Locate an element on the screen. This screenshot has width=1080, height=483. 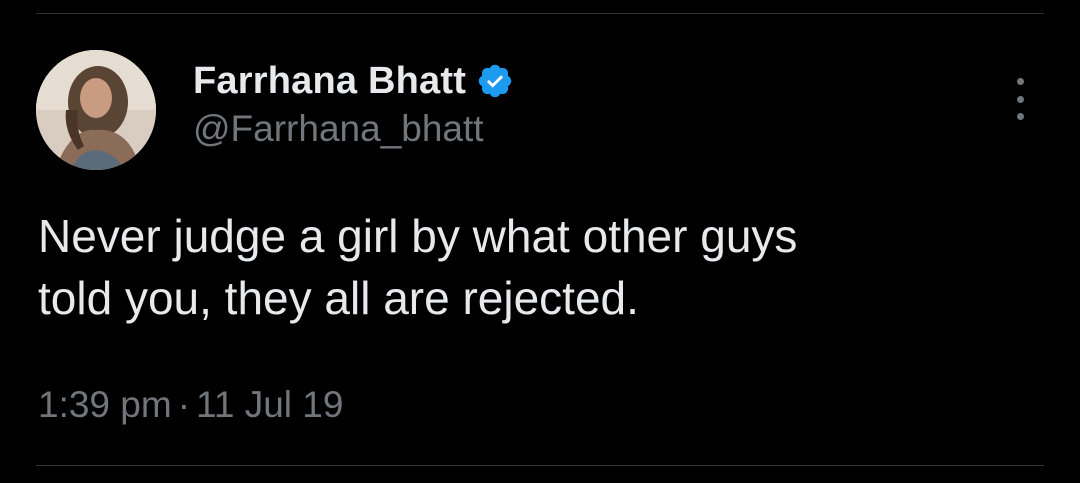
tweet-time: 1:39 pm is located at coordinates (105, 404).